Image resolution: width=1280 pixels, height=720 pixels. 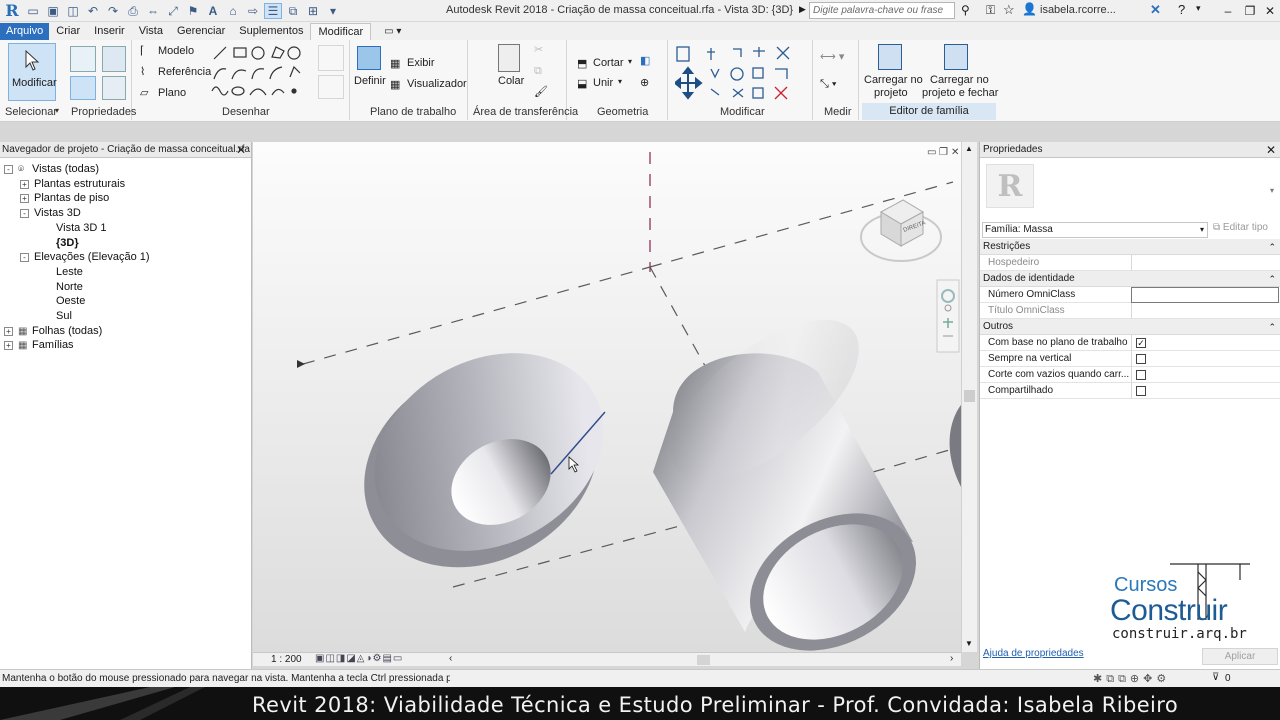 I want to click on model-line-icon: ⌈, so click(x=142, y=50).